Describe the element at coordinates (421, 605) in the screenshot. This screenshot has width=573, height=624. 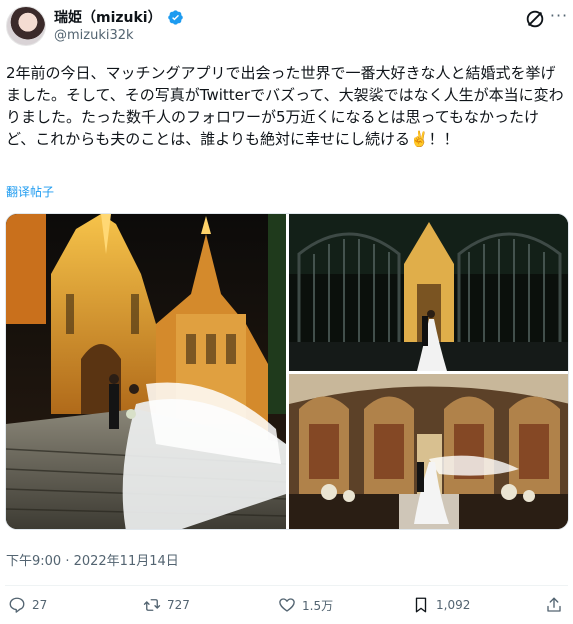
I see `bookmark-icon` at that location.